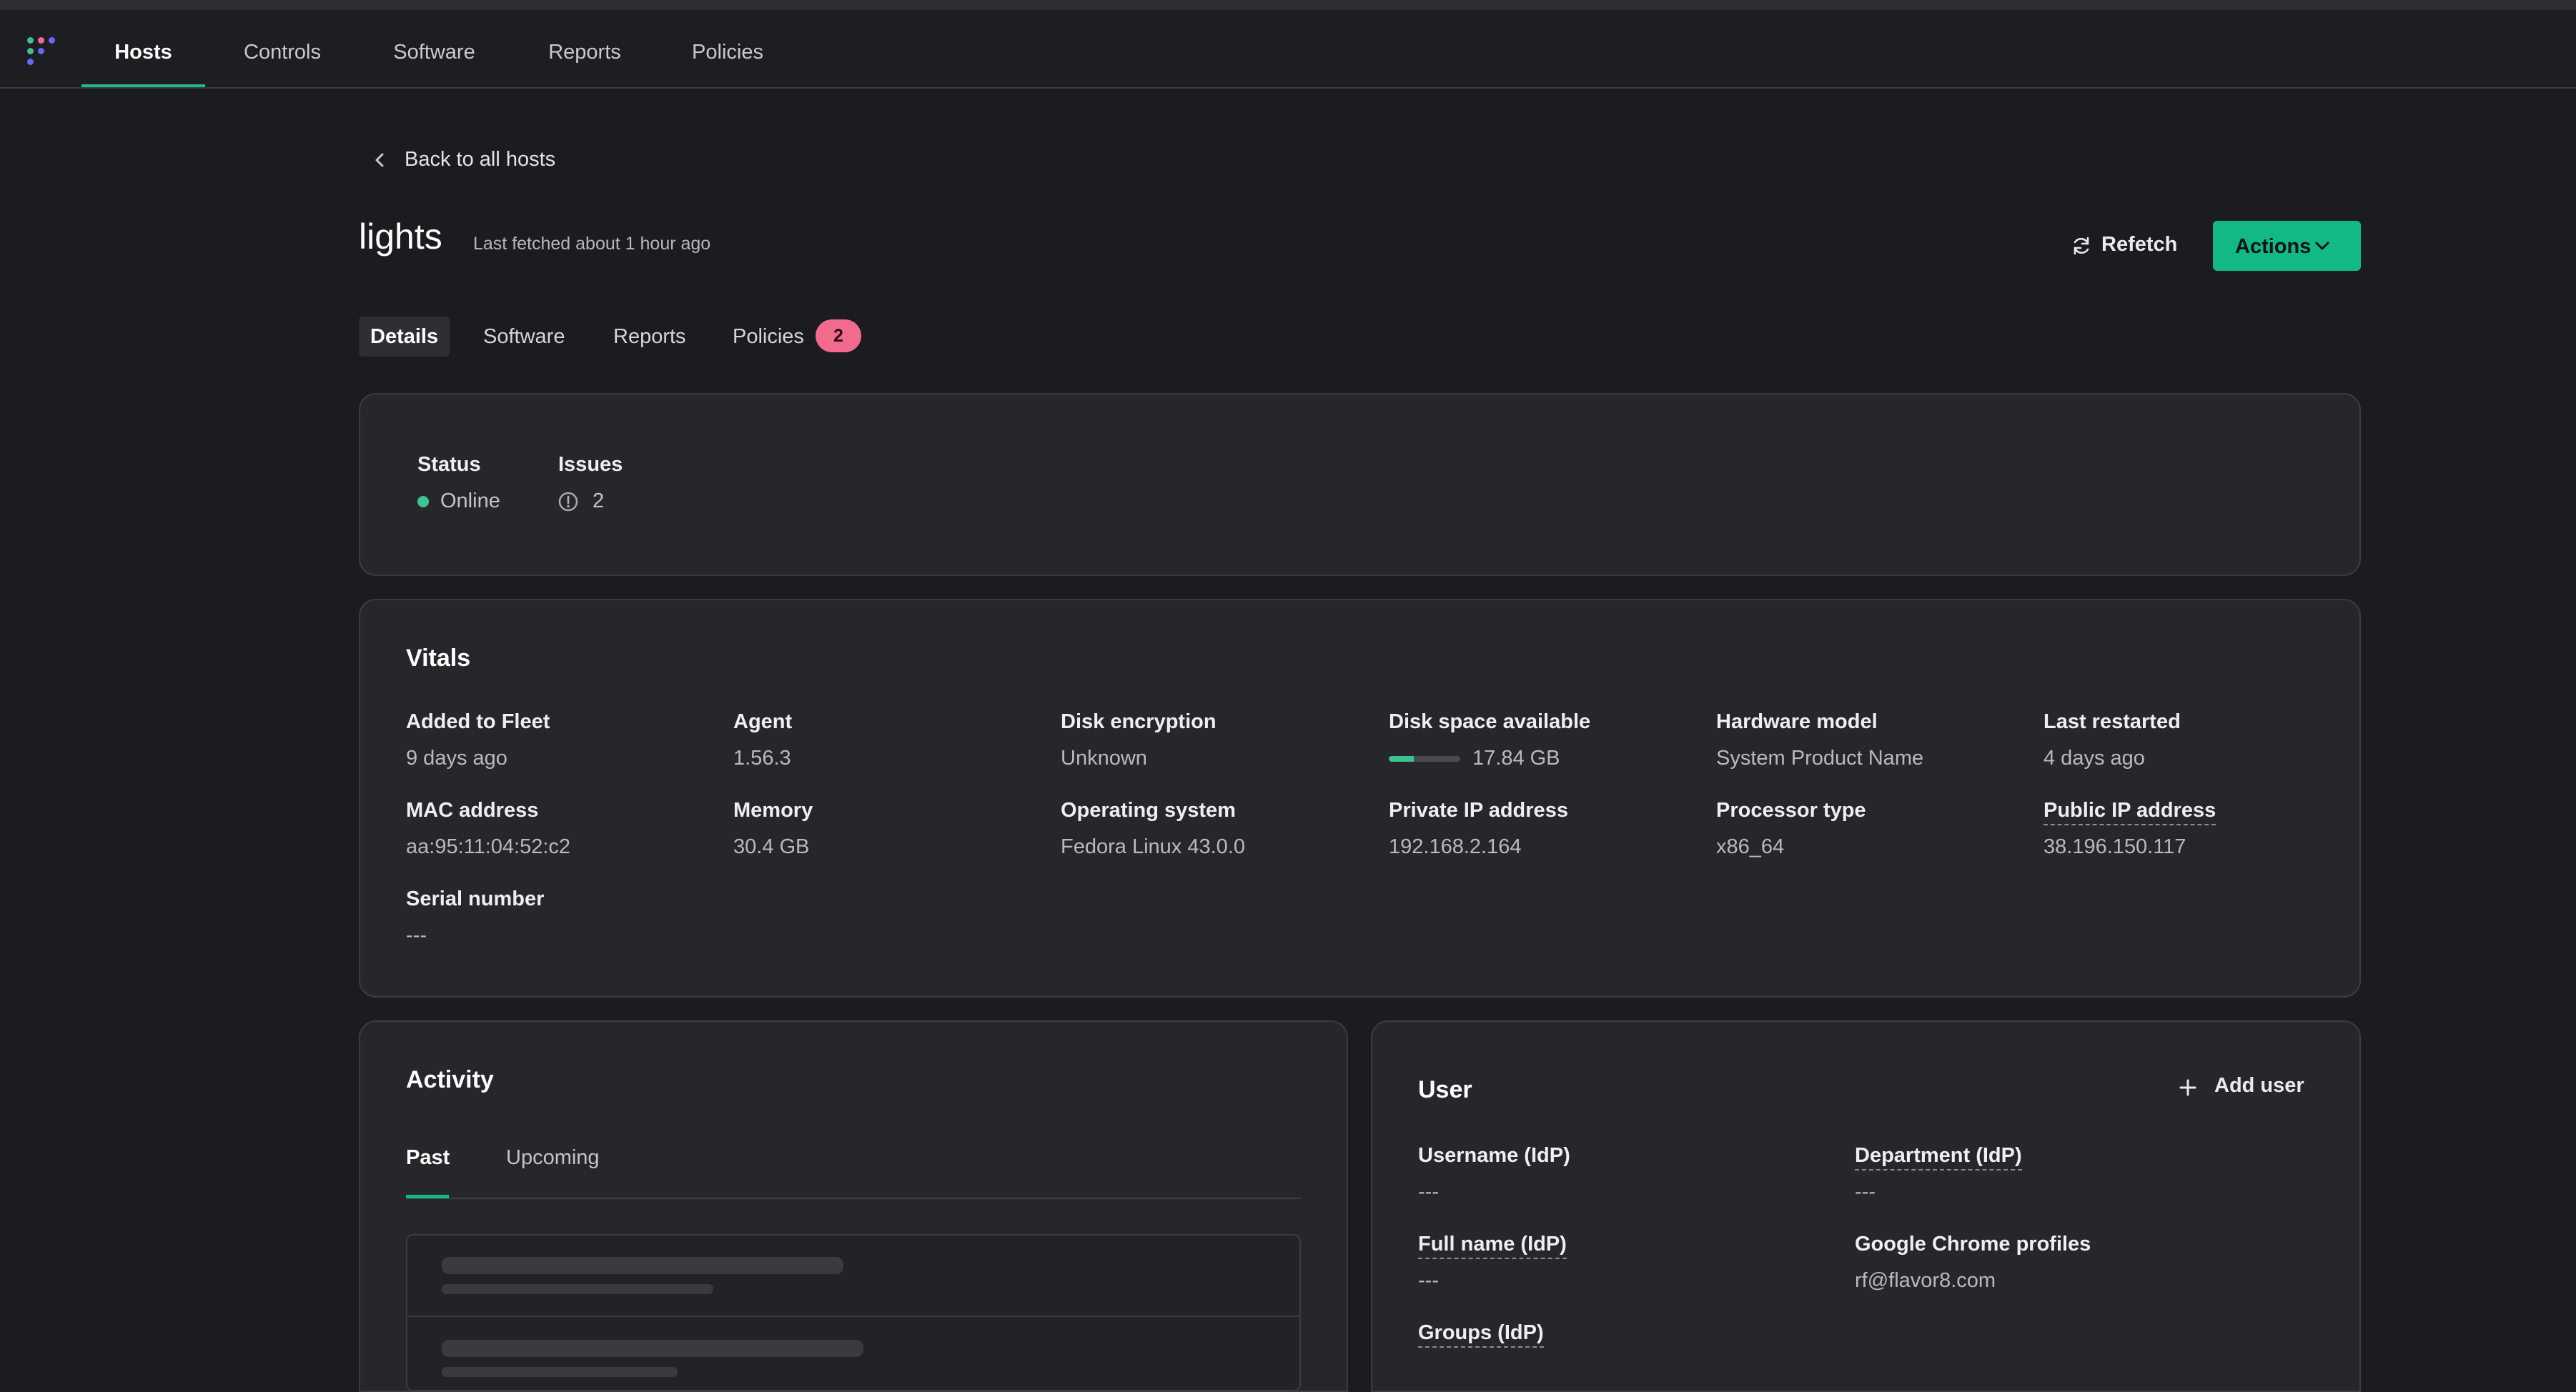 The height and width of the screenshot is (1392, 2576). Describe the element at coordinates (475, 899) in the screenshot. I see `serial-number-label: Serial number` at that location.